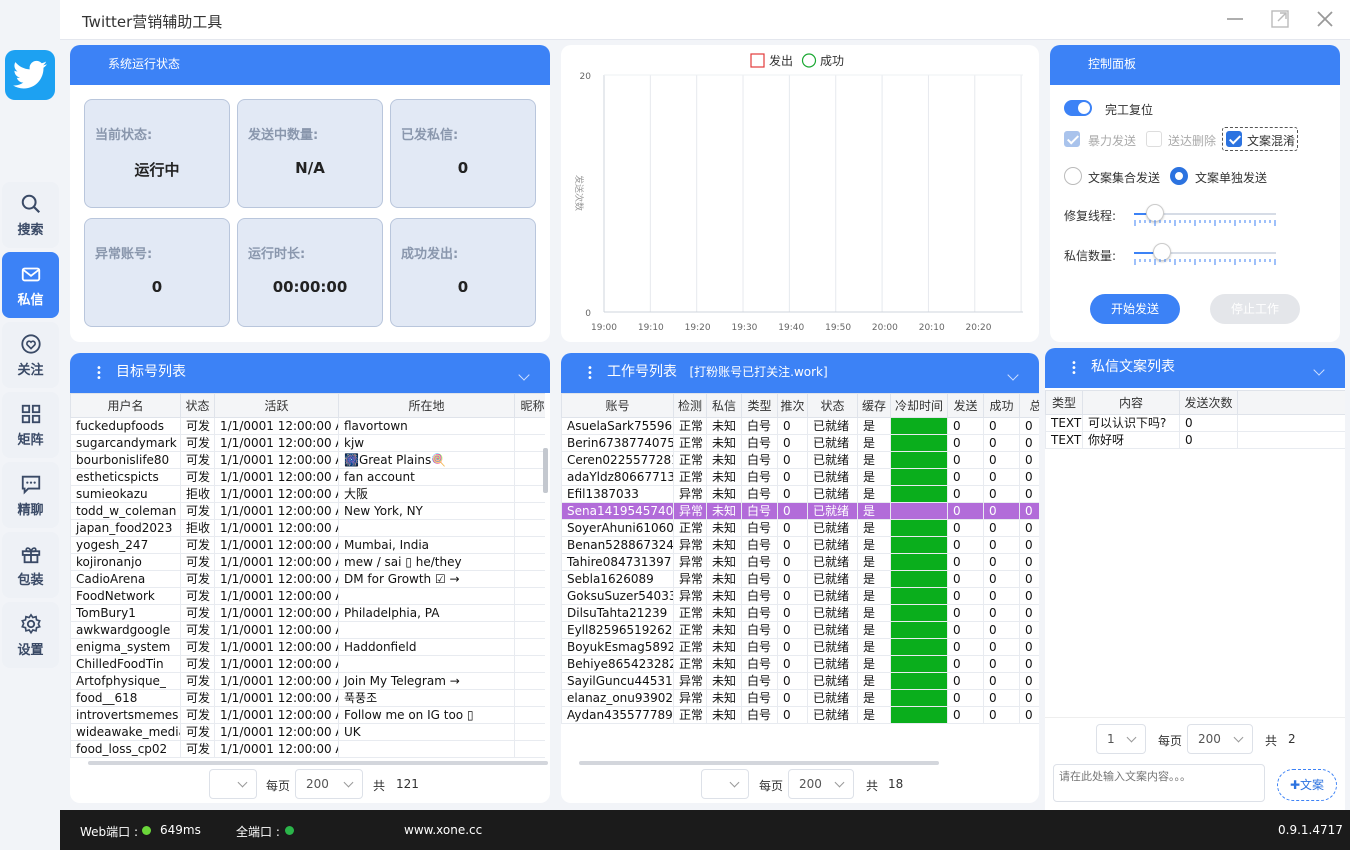 The image size is (1350, 850). What do you see at coordinates (800, 426) in the screenshot?
I see `worker-row: AsuelaSark75596 正常 未知 白号 0 已就绪是 0 0 0` at bounding box center [800, 426].